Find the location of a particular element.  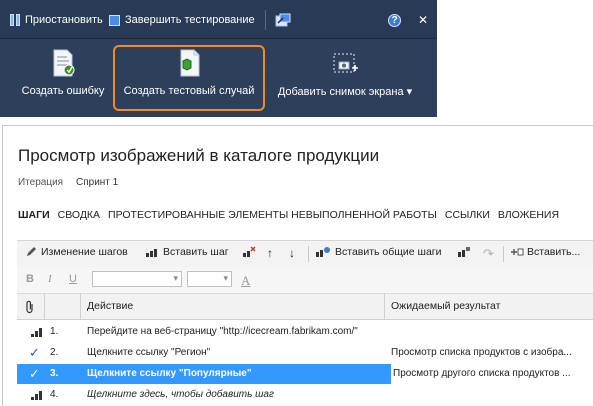

create-test-case-label: Создать тестовый случай is located at coordinates (189, 91).